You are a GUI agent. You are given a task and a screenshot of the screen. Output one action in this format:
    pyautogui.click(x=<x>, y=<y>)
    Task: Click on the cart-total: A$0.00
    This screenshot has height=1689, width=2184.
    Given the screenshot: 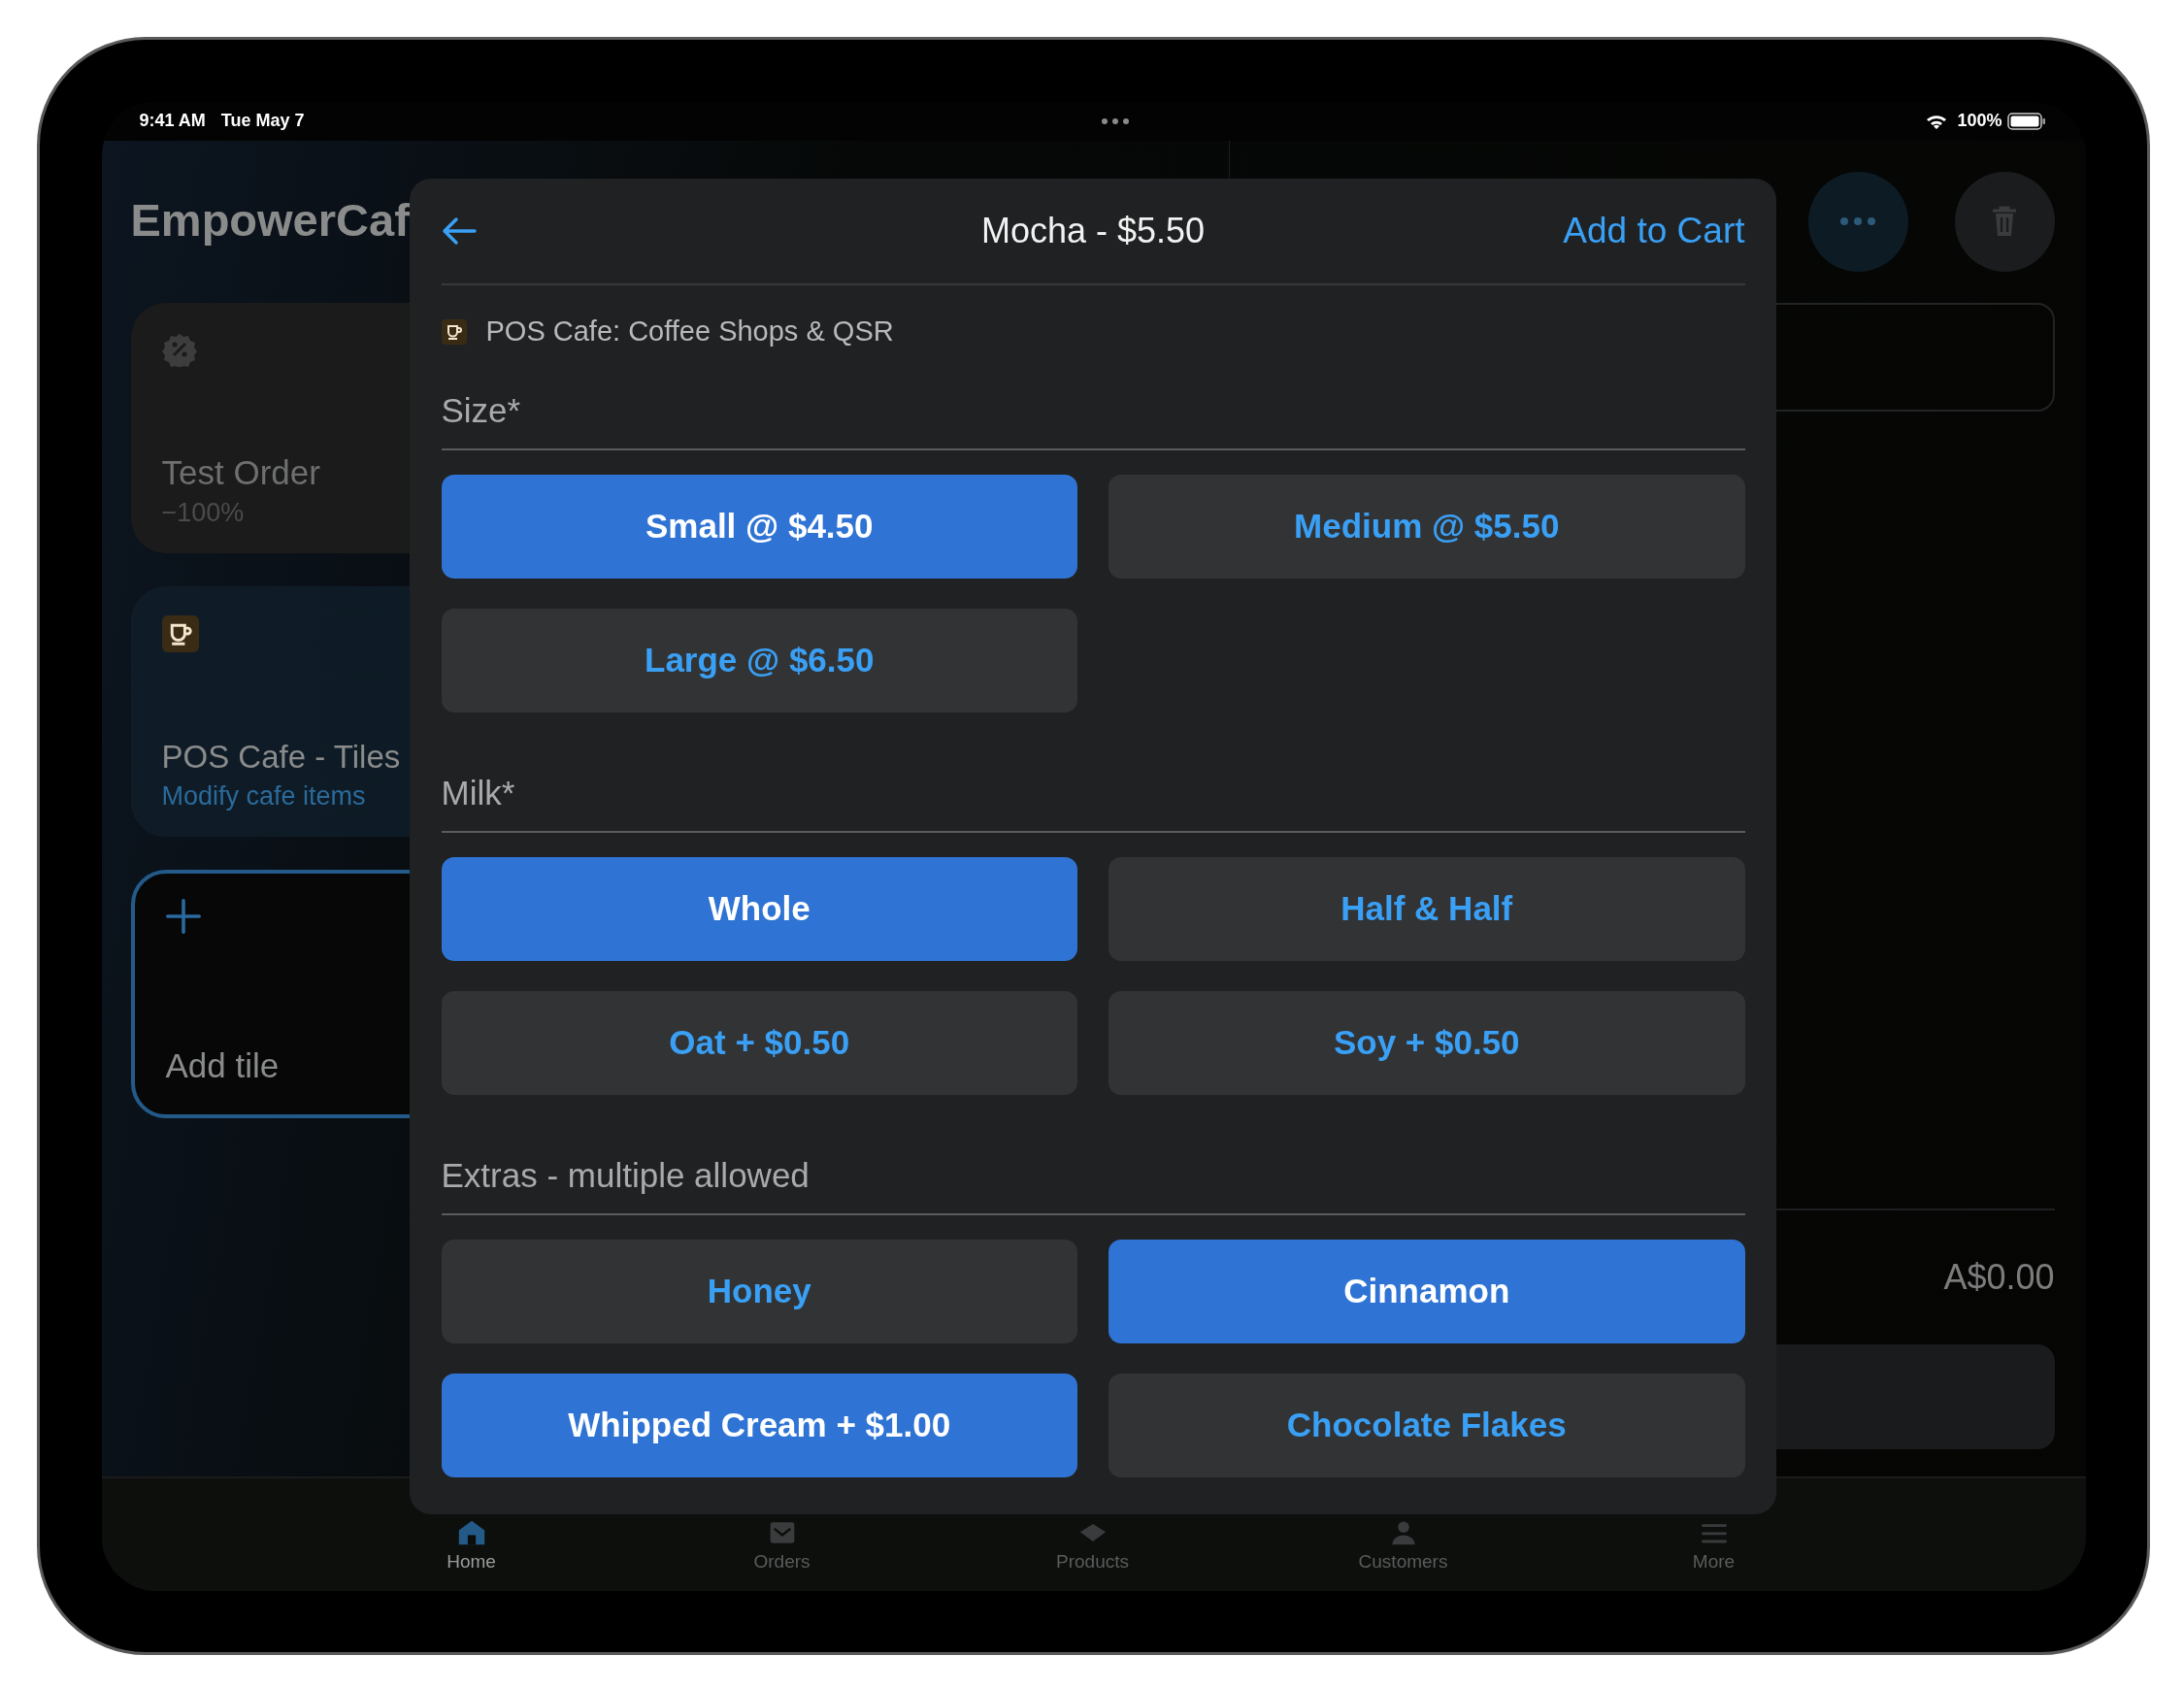 What is the action you would take?
    pyautogui.click(x=1999, y=1277)
    